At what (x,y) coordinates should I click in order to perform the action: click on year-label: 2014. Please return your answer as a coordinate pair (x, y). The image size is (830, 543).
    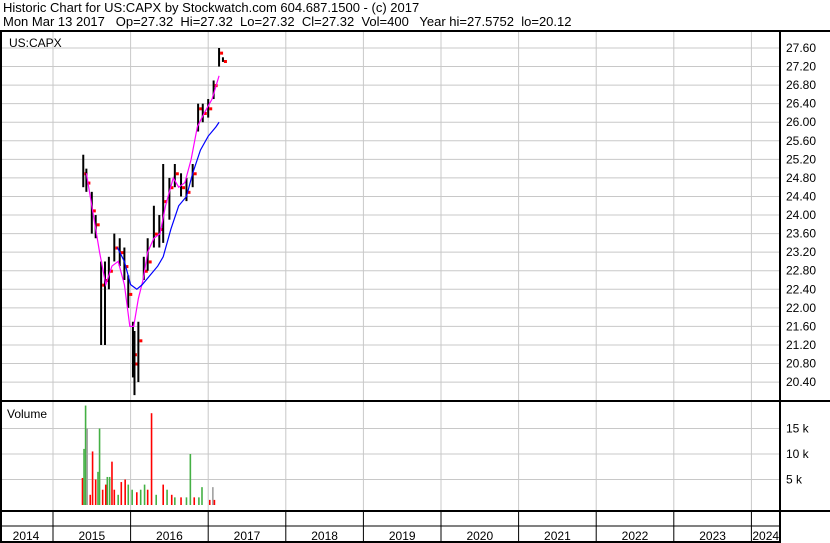
    Looking at the image, I should click on (26, 536).